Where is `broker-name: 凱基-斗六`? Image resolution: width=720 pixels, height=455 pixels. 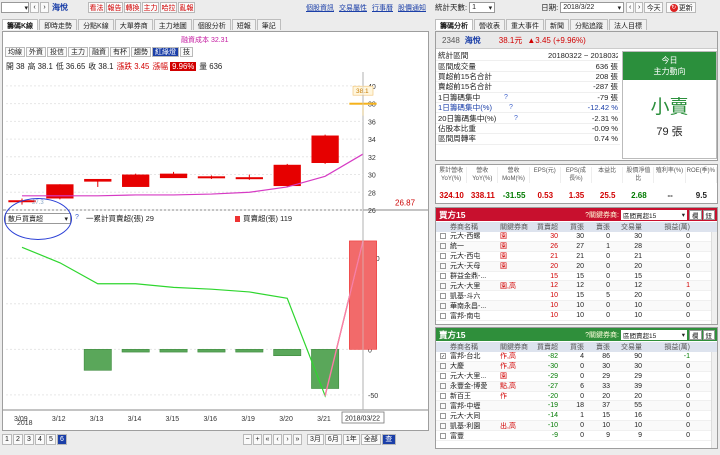
broker-name: 凱基-斗六 is located at coordinates (475, 296).